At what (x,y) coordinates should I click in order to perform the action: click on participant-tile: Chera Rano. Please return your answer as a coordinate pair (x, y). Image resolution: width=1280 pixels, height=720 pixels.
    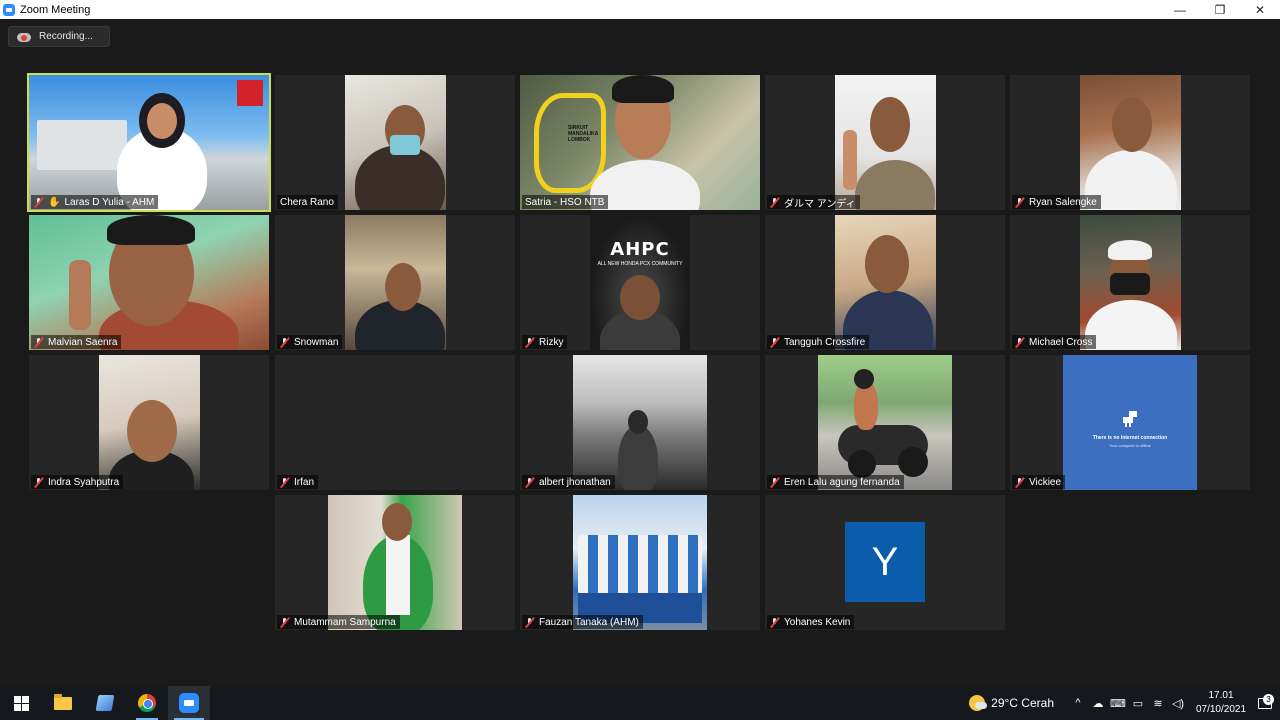
    Looking at the image, I should click on (395, 142).